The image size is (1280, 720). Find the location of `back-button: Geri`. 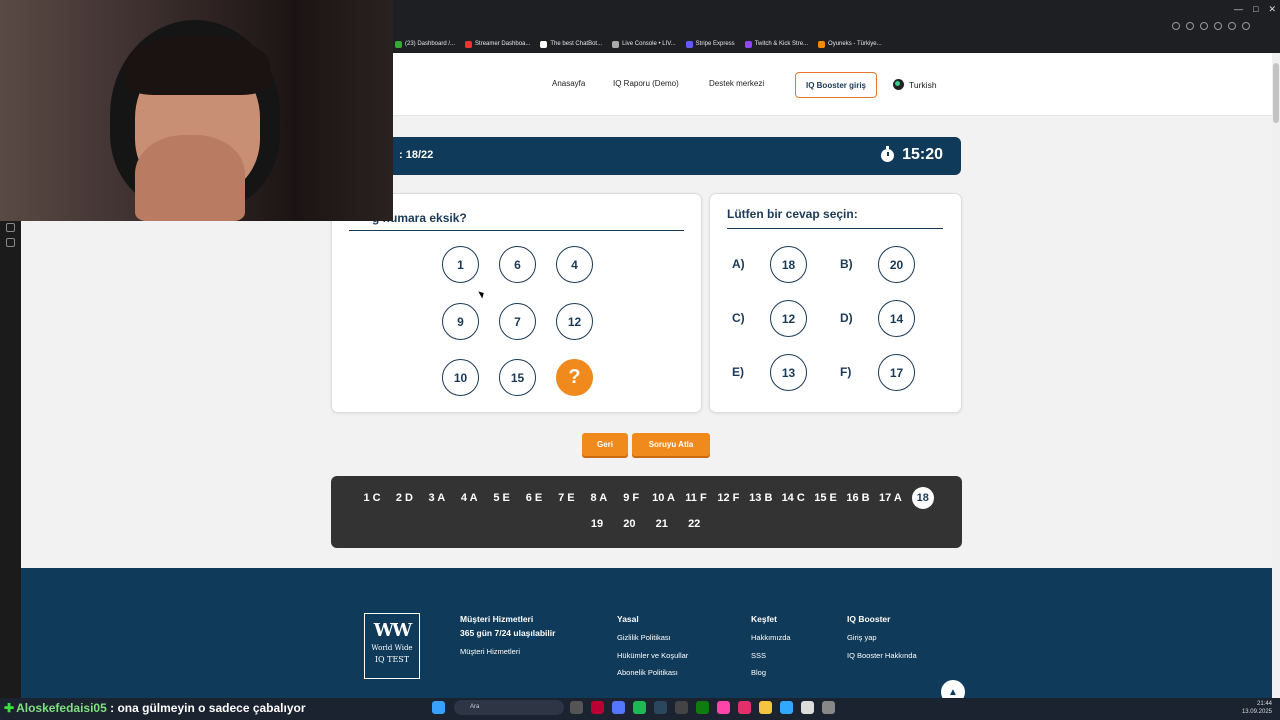

back-button: Geri is located at coordinates (605, 444).